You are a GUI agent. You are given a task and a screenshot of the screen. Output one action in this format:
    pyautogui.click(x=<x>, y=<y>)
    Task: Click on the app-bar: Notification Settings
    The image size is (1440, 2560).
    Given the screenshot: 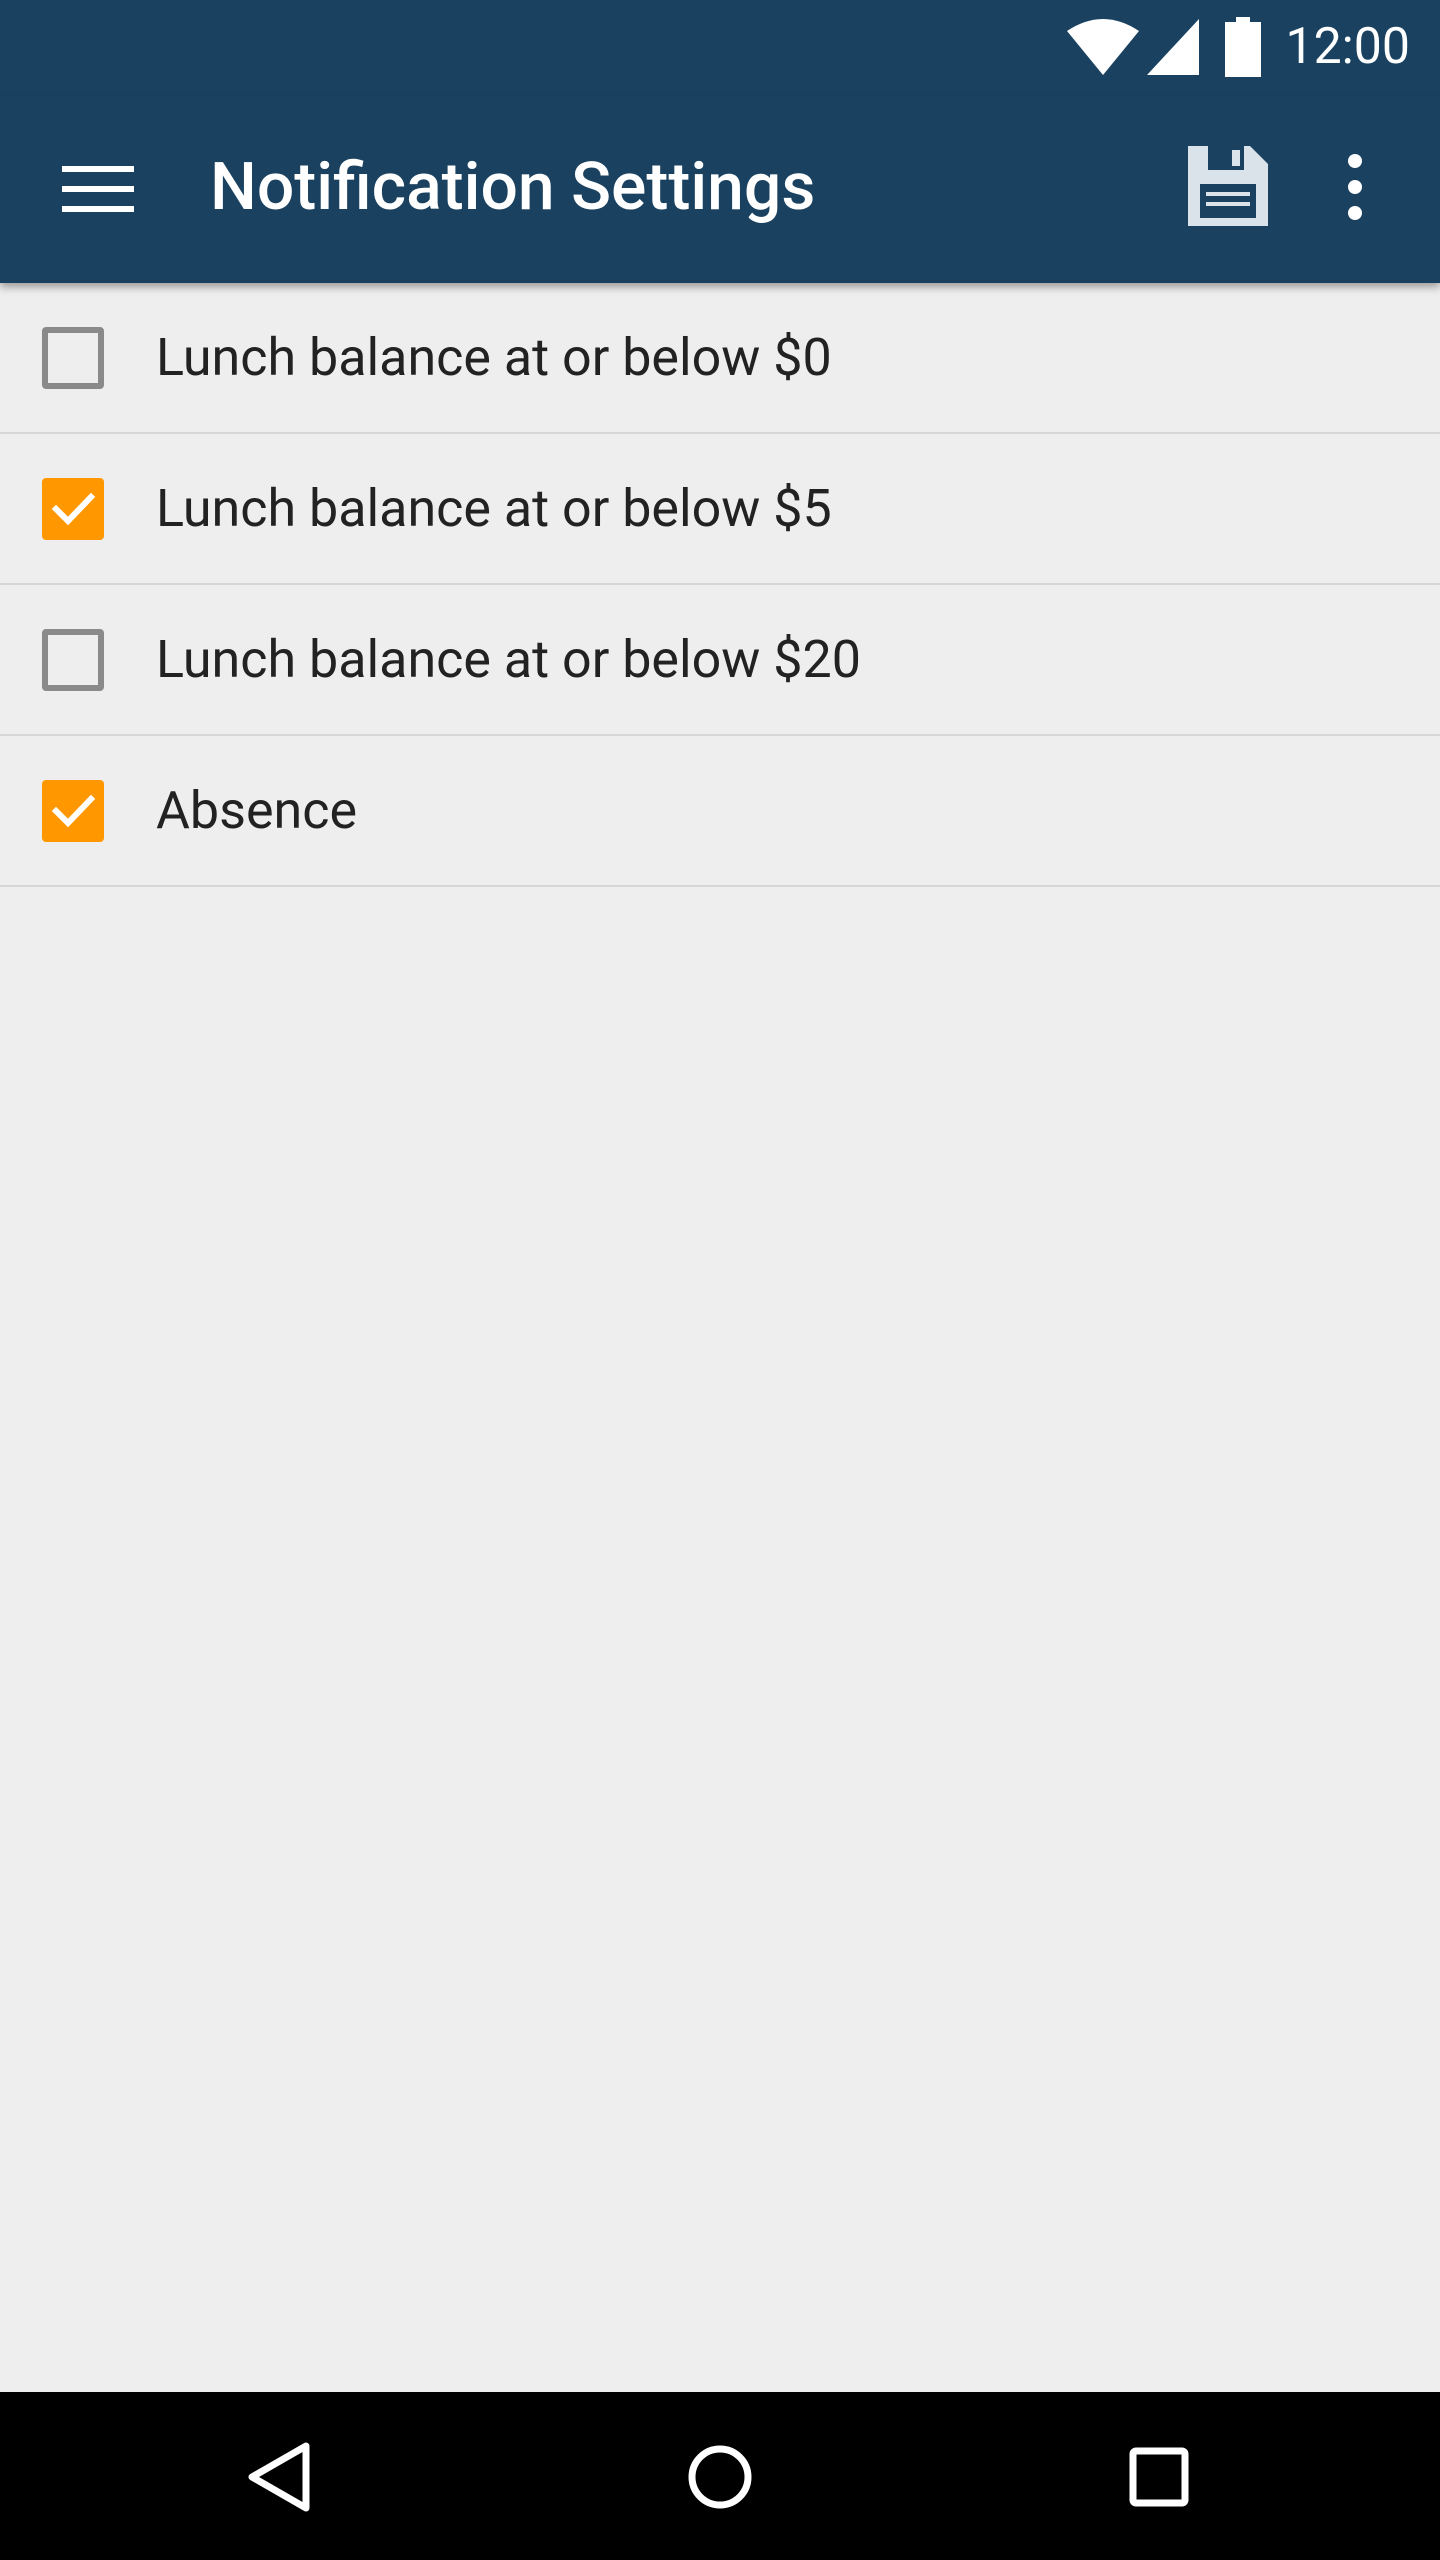 What is the action you would take?
    pyautogui.click(x=720, y=189)
    